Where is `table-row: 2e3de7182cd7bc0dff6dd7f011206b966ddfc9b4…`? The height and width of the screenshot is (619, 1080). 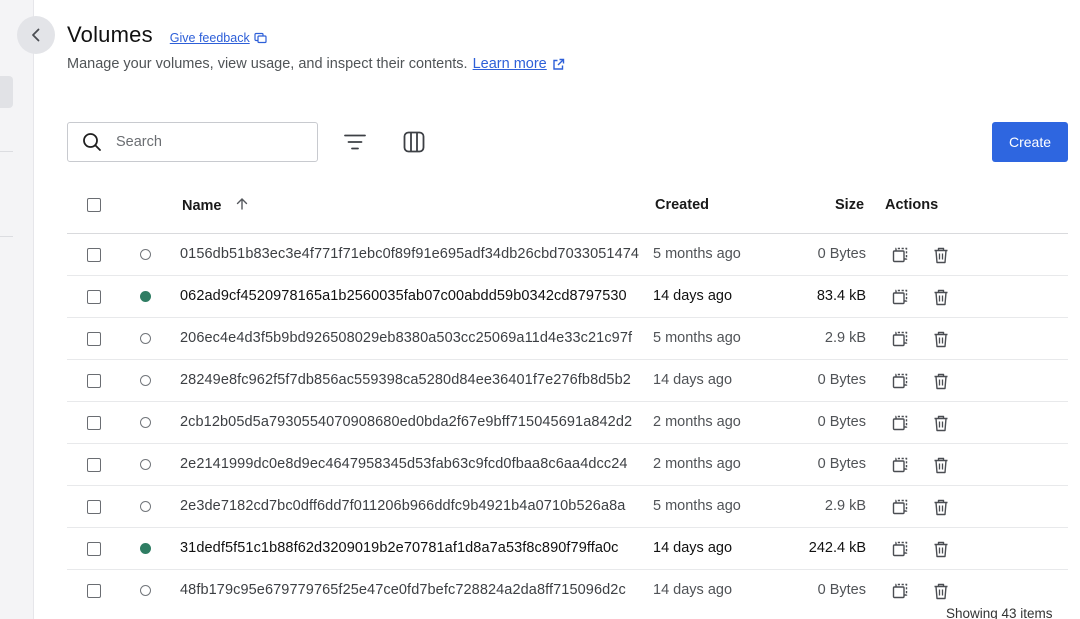
table-row: 2e3de7182cd7bc0dff6dd7f011206b966ddfc9b4… is located at coordinates (567, 507).